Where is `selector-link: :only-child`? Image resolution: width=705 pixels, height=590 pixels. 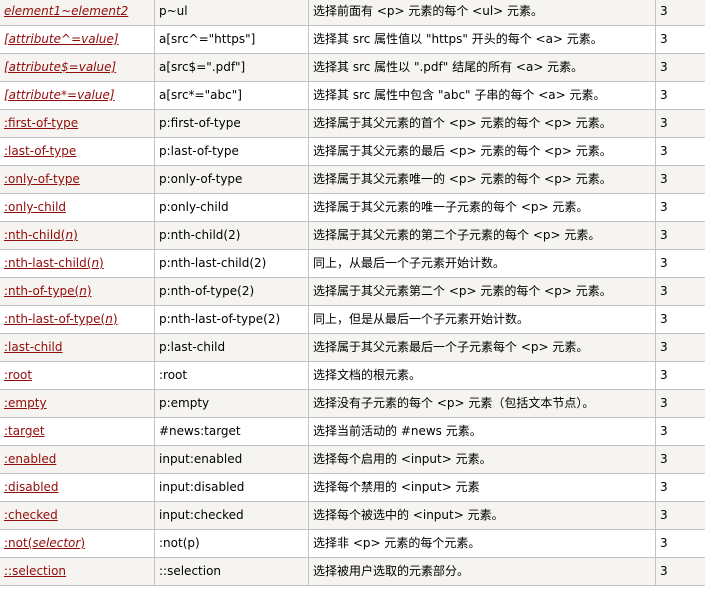
selector-link: :only-child is located at coordinates (35, 207).